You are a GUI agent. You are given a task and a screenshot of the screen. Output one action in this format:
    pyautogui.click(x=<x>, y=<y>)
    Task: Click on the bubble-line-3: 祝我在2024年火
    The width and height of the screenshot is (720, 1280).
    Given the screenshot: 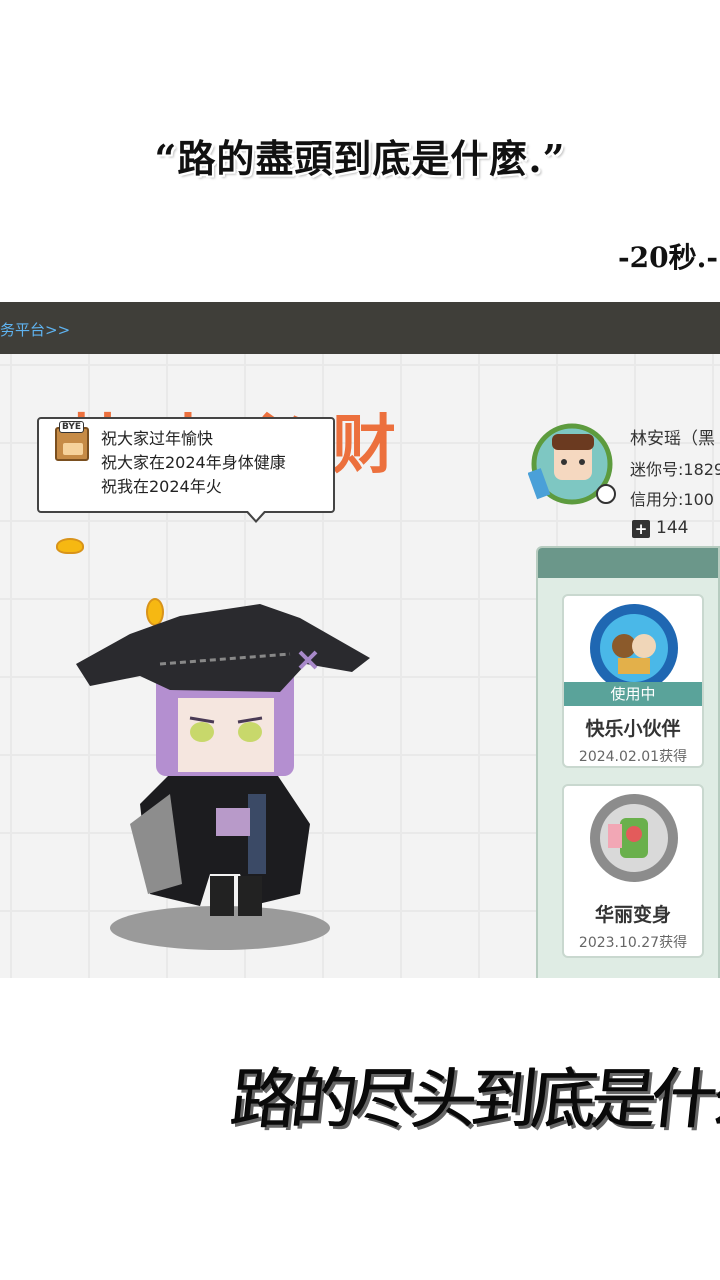 What is the action you would take?
    pyautogui.click(x=161, y=486)
    